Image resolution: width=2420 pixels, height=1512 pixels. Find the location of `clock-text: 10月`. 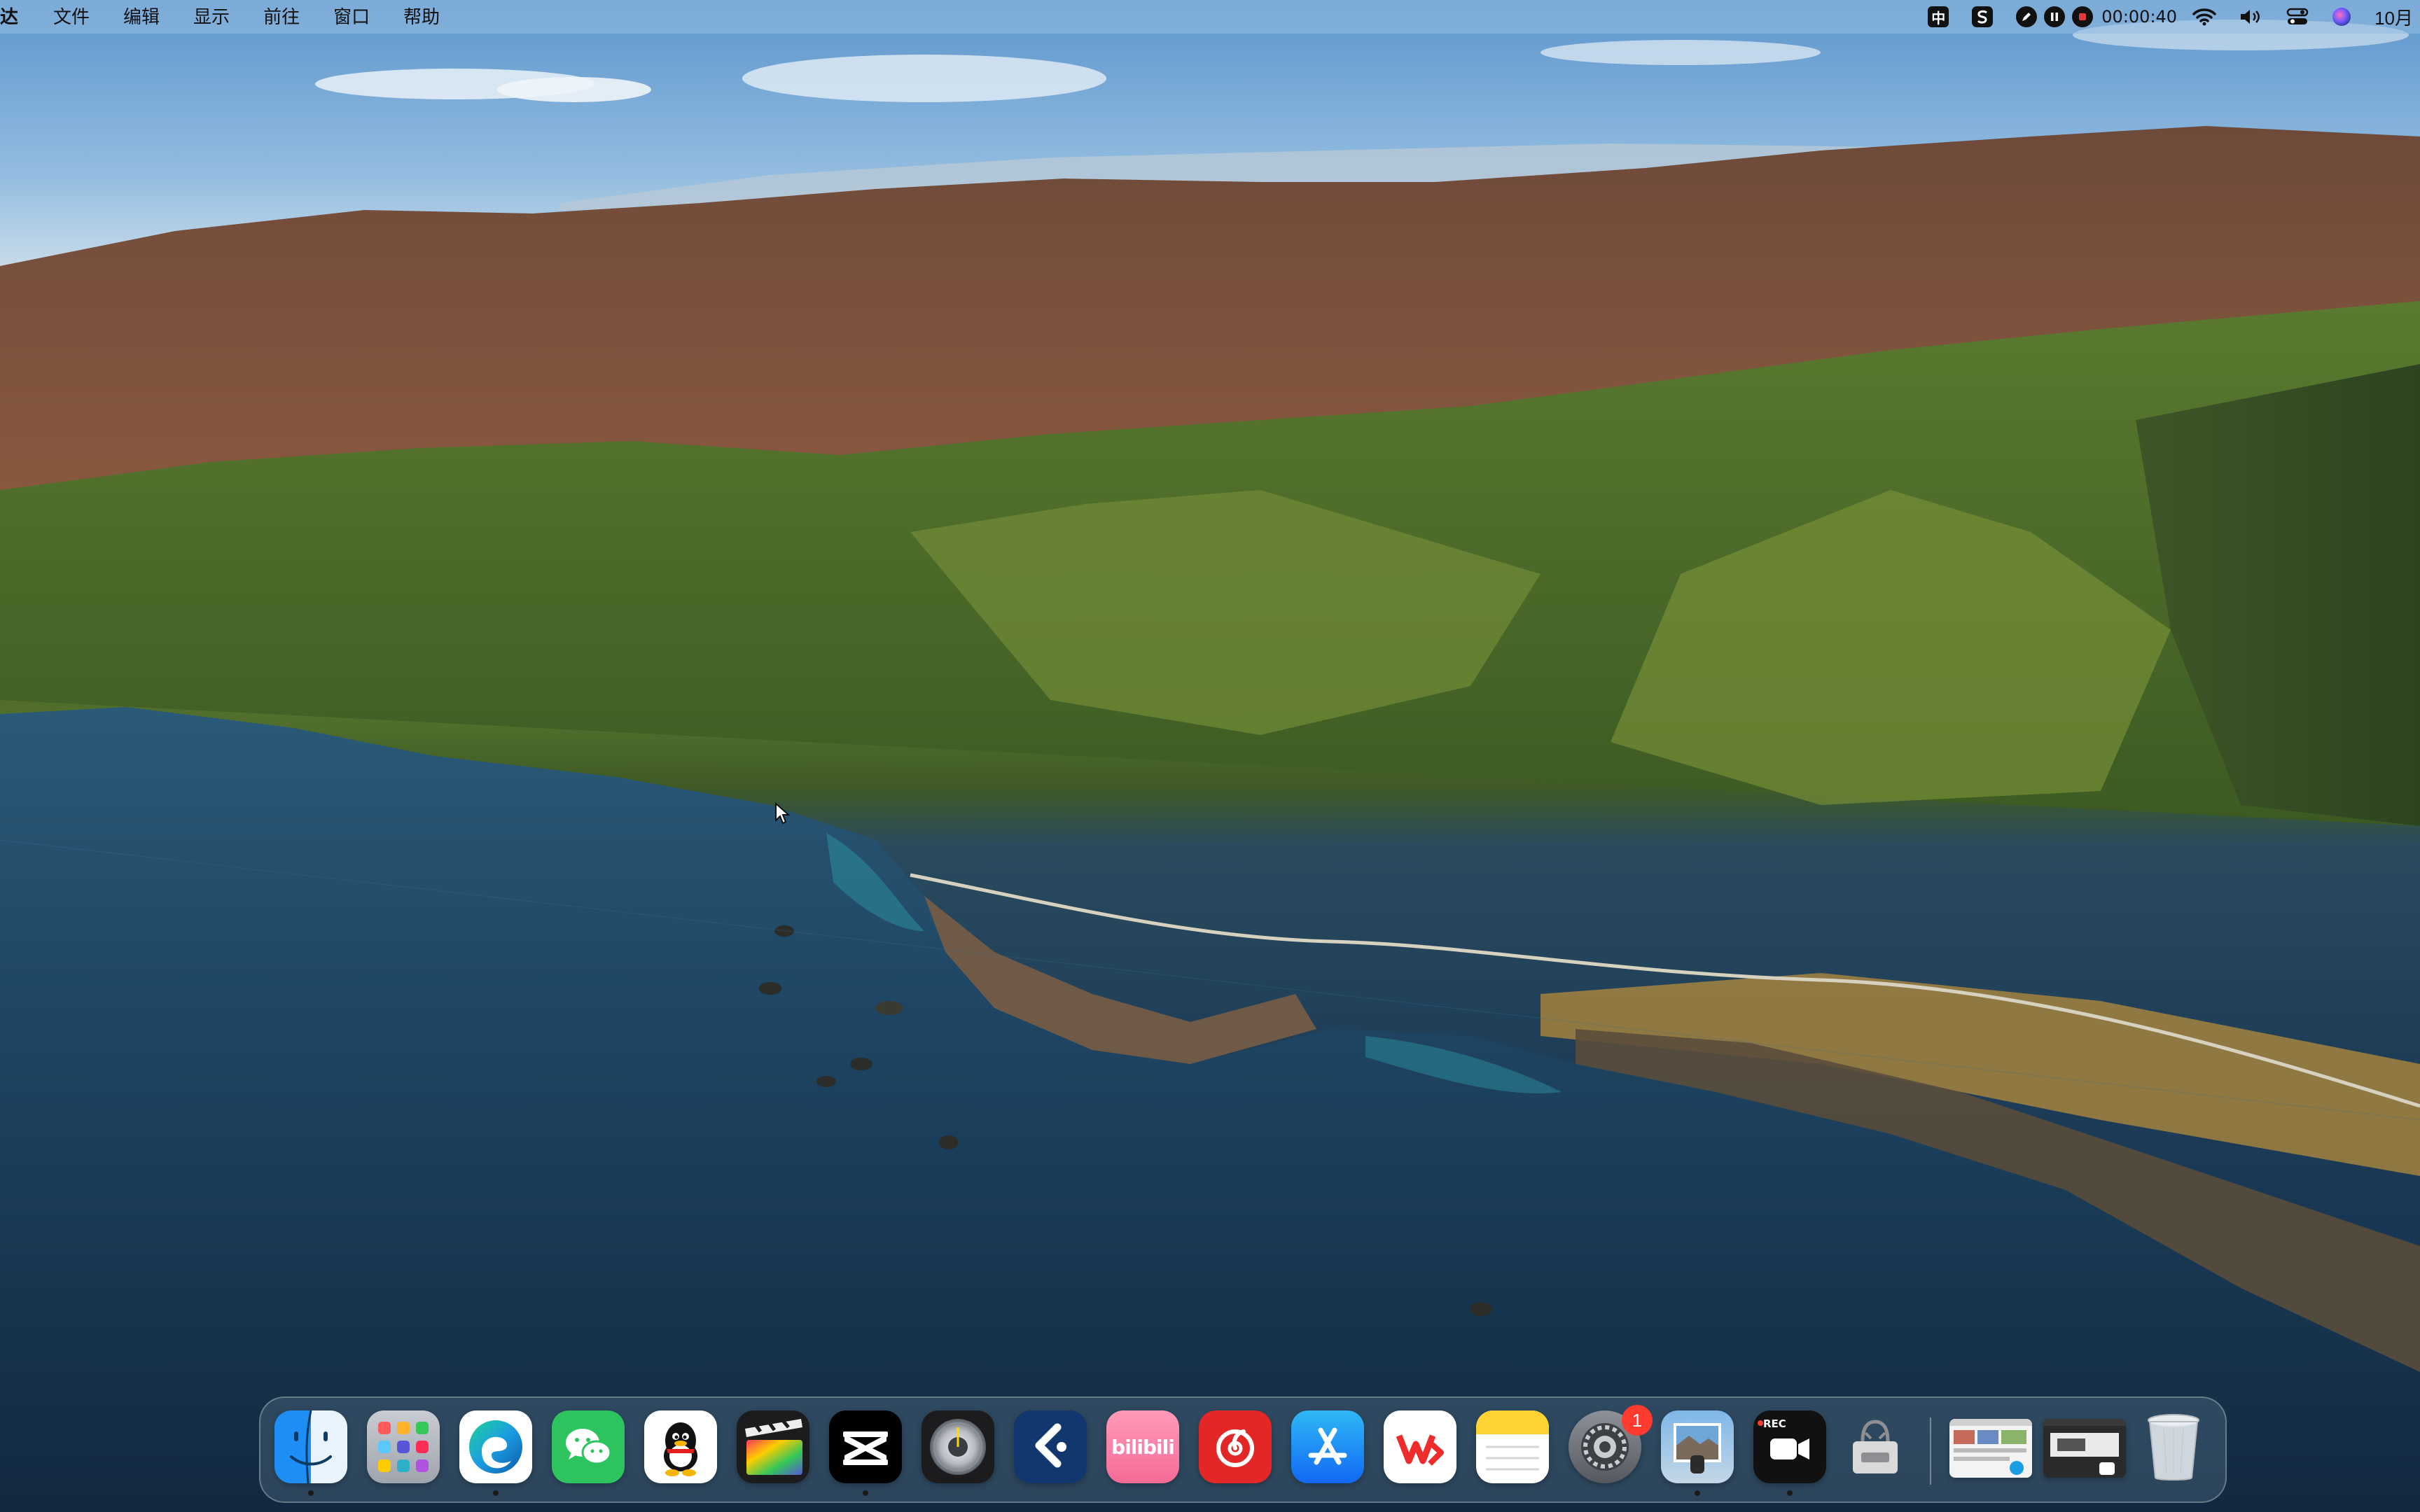

clock-text: 10月 is located at coordinates (2393, 18).